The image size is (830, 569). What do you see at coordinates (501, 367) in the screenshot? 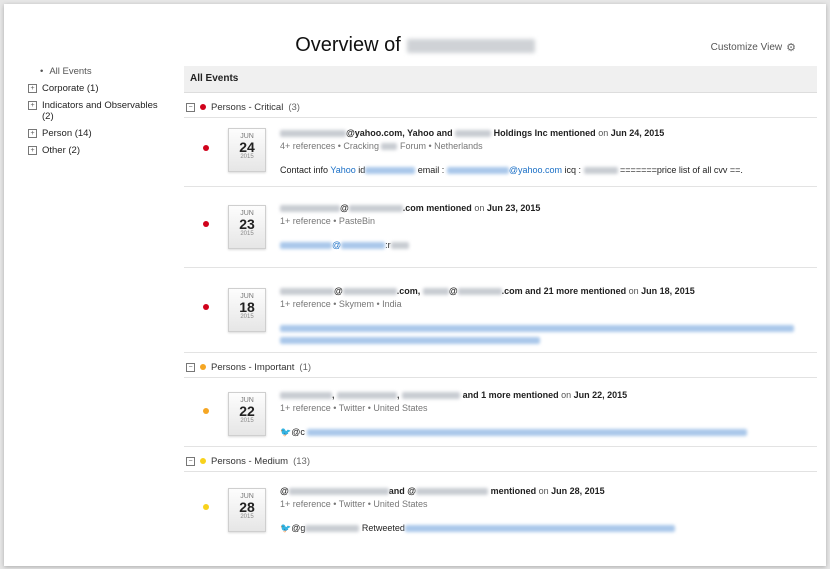
I see `group-persons-important: − Persons - Important (1)` at bounding box center [501, 367].